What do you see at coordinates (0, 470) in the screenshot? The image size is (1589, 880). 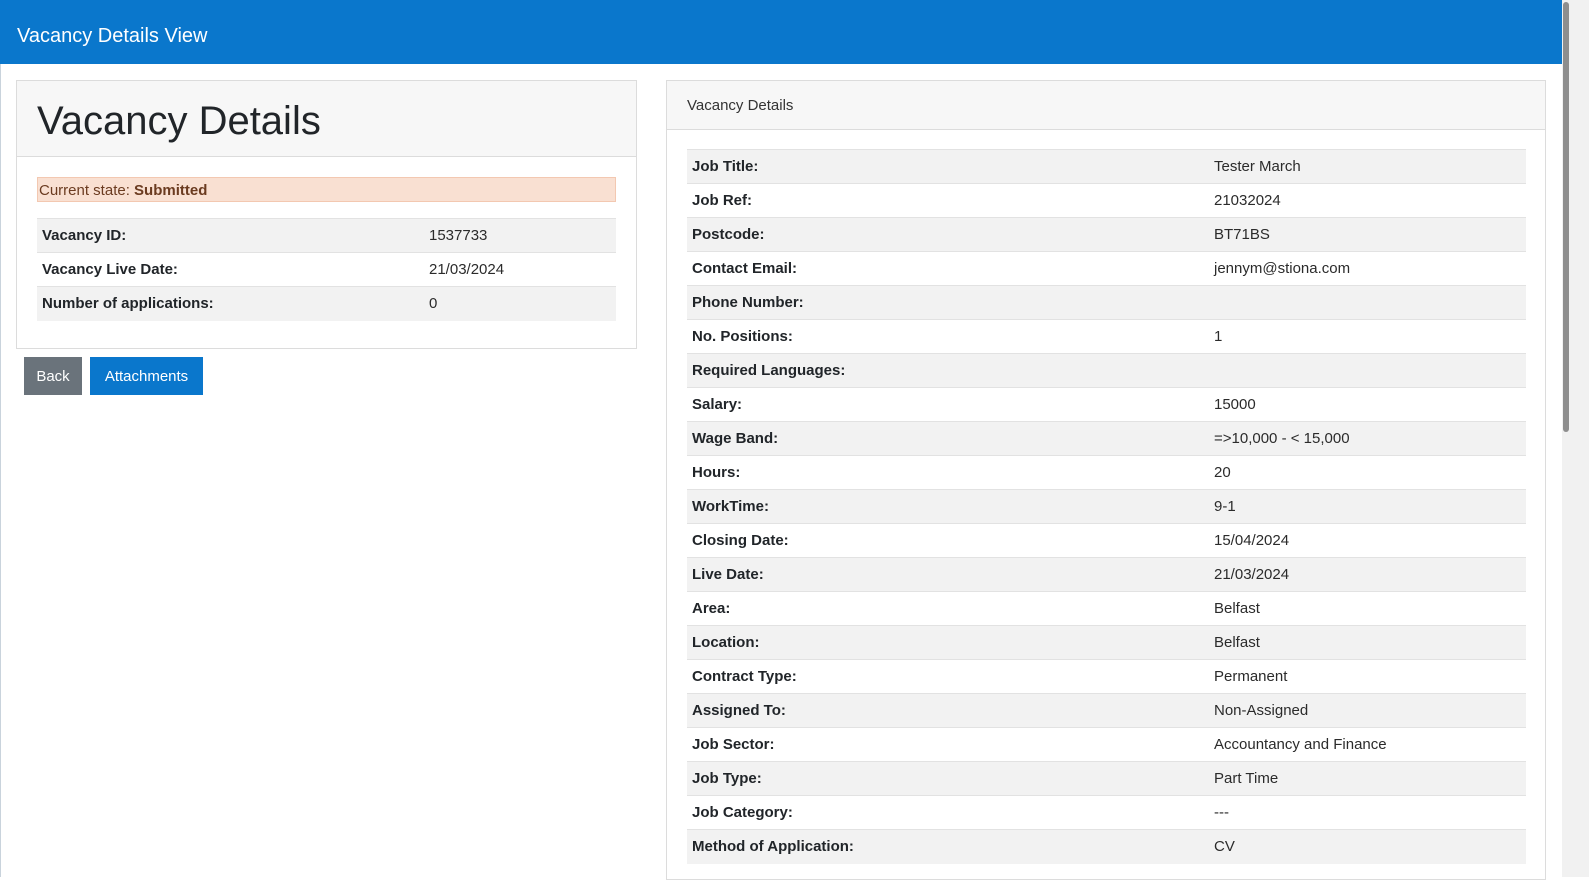 I see `page-left-border` at bounding box center [0, 470].